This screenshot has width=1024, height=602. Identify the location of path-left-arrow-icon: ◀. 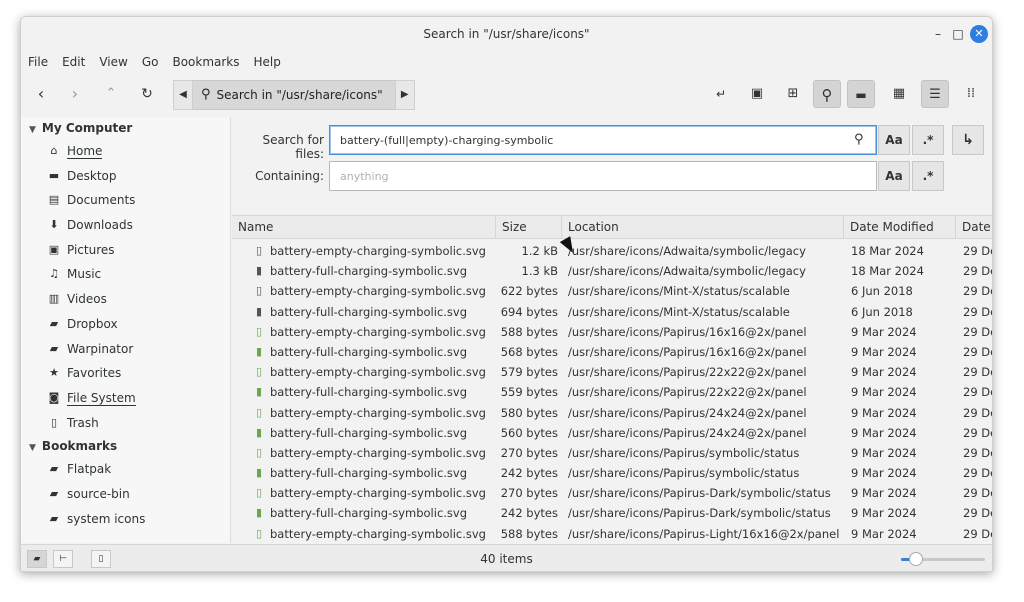
(183, 95).